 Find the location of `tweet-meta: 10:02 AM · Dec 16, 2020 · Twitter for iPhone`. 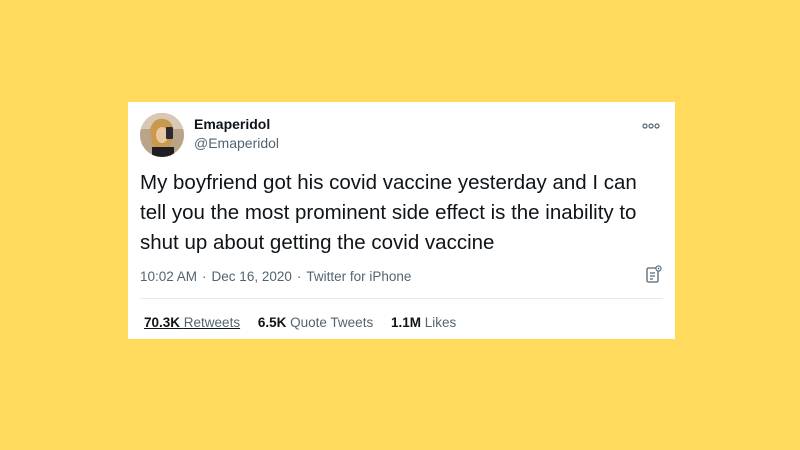

tweet-meta: 10:02 AM · Dec 16, 2020 · Twitter for iPhone is located at coordinates (275, 276).